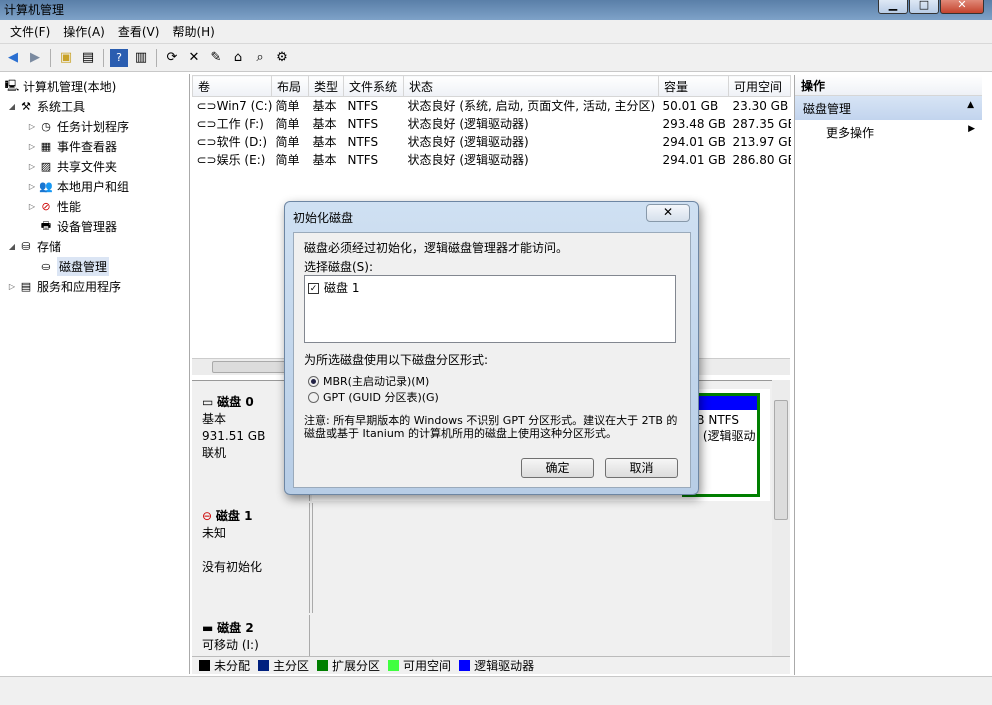 The height and width of the screenshot is (705, 992). Describe the element at coordinates (260, 58) in the screenshot. I see `find-icon: ⌕` at that location.